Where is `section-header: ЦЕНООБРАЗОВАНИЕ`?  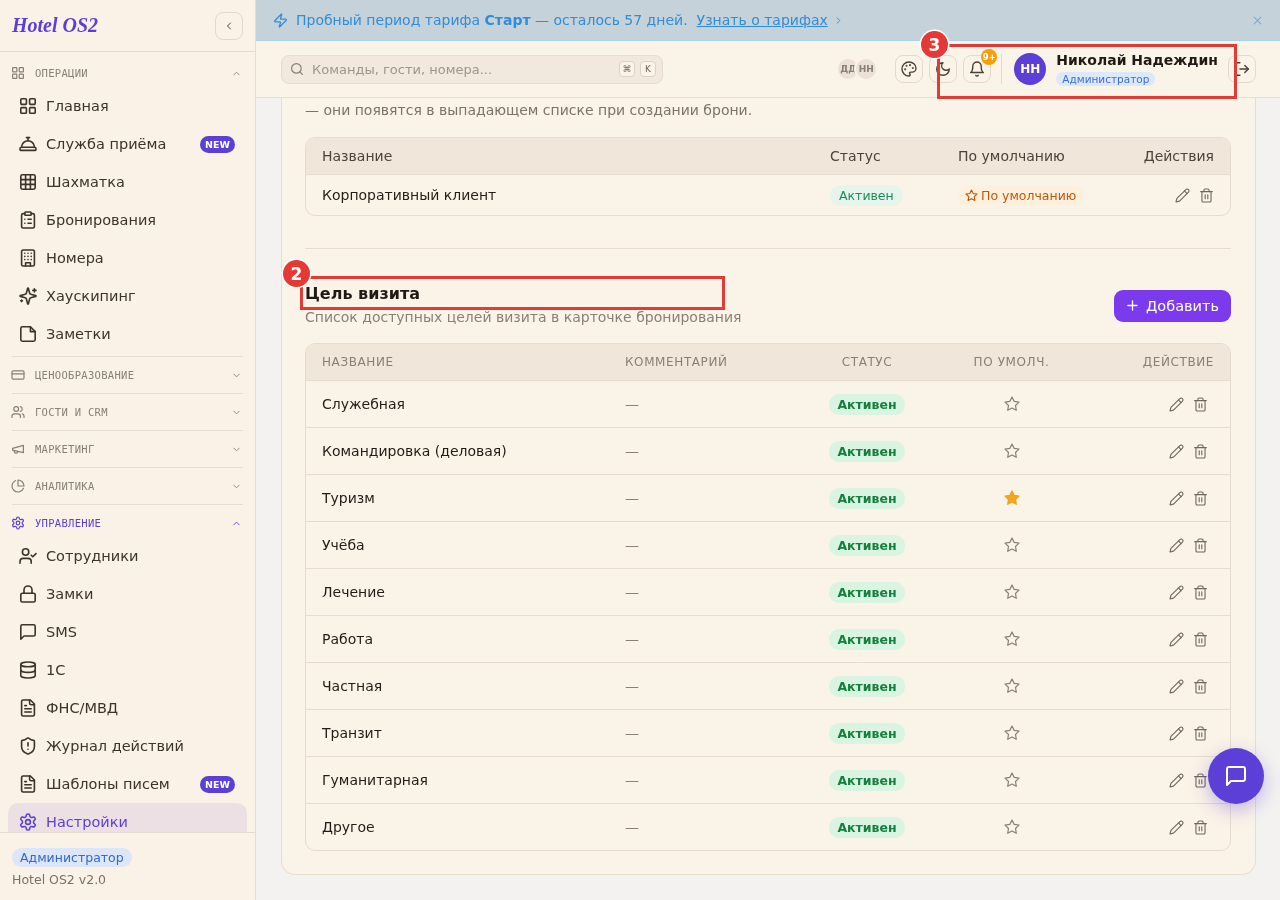
section-header: ЦЕНООБРАЗОВАНИЕ is located at coordinates (127, 375).